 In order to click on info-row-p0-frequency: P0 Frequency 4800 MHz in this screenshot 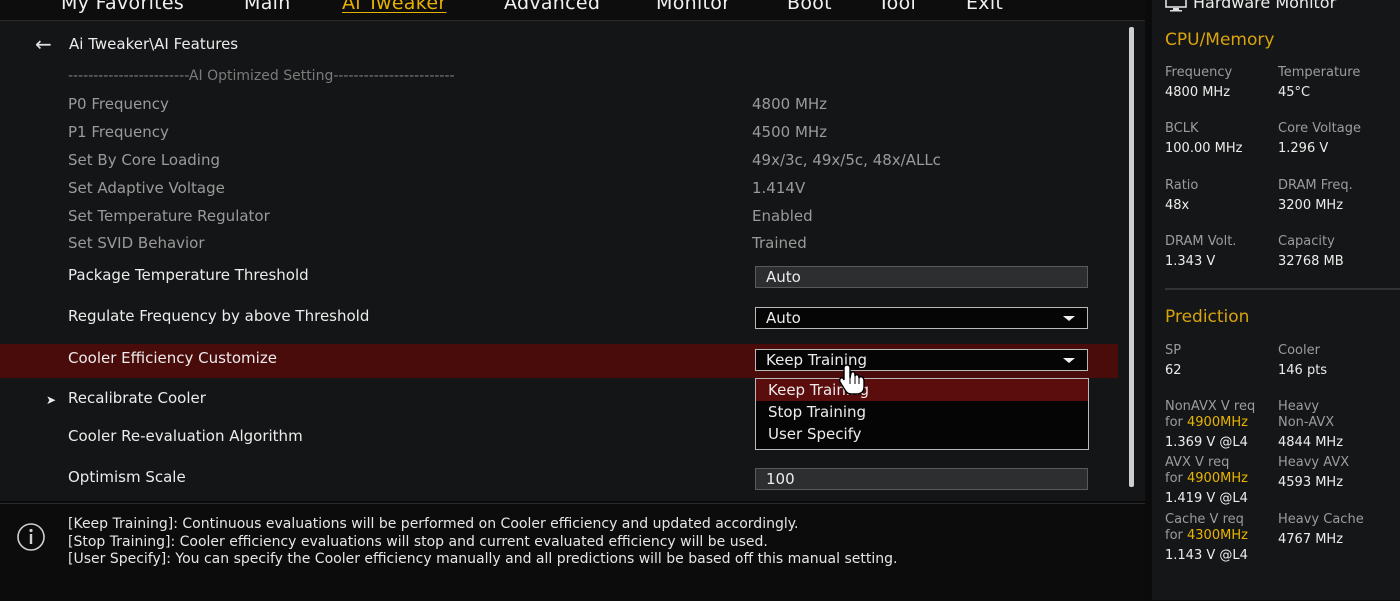, I will do `click(559, 106)`.